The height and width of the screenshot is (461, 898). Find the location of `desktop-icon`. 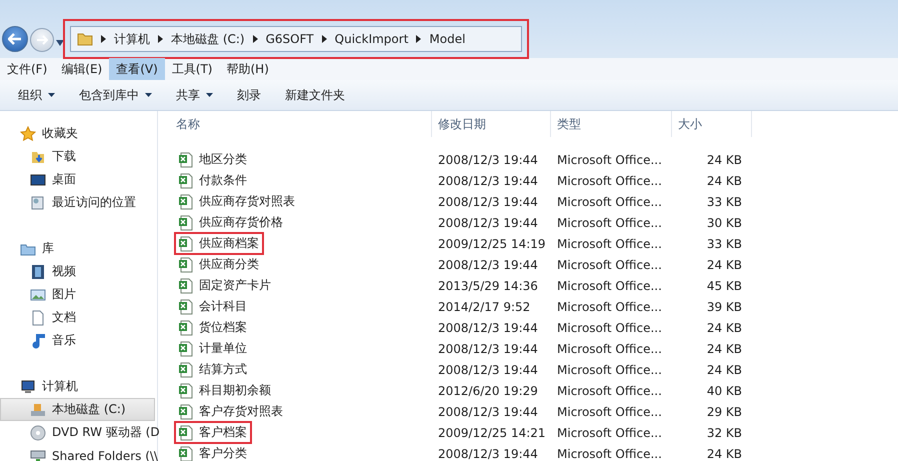

desktop-icon is located at coordinates (38, 180).